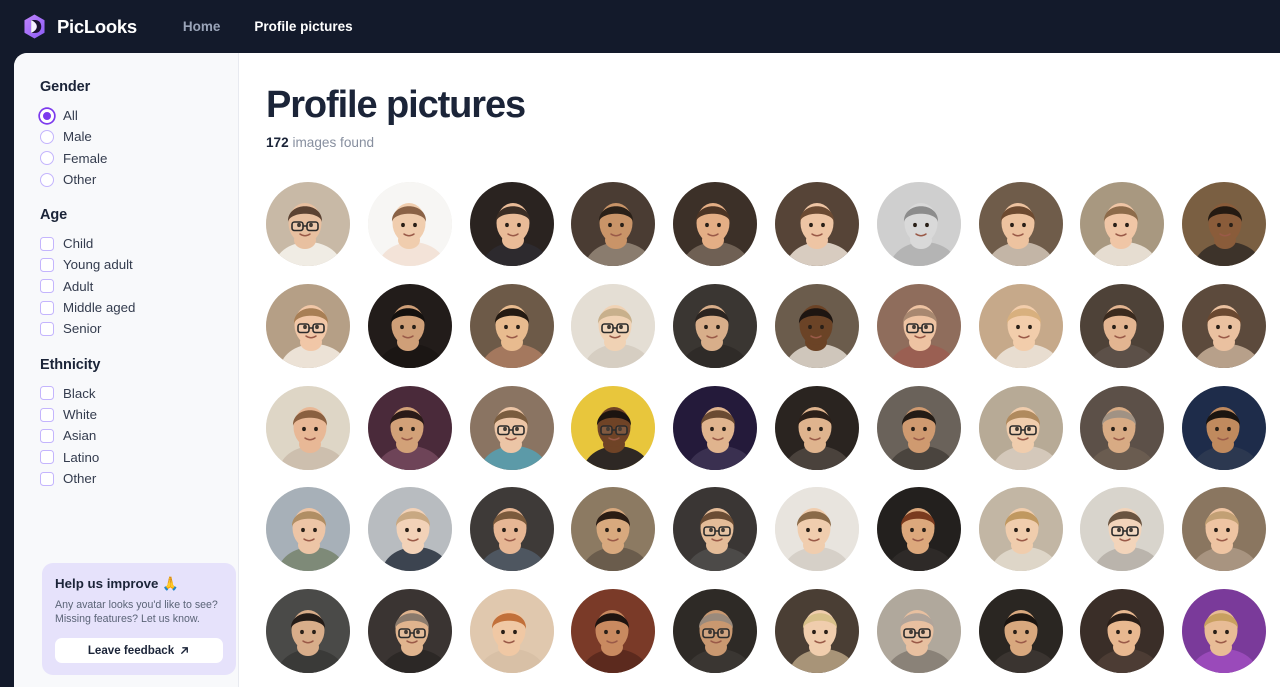 The image size is (1280, 687). What do you see at coordinates (139, 286) in the screenshot?
I see `filter-option-adult: Adult` at bounding box center [139, 286].